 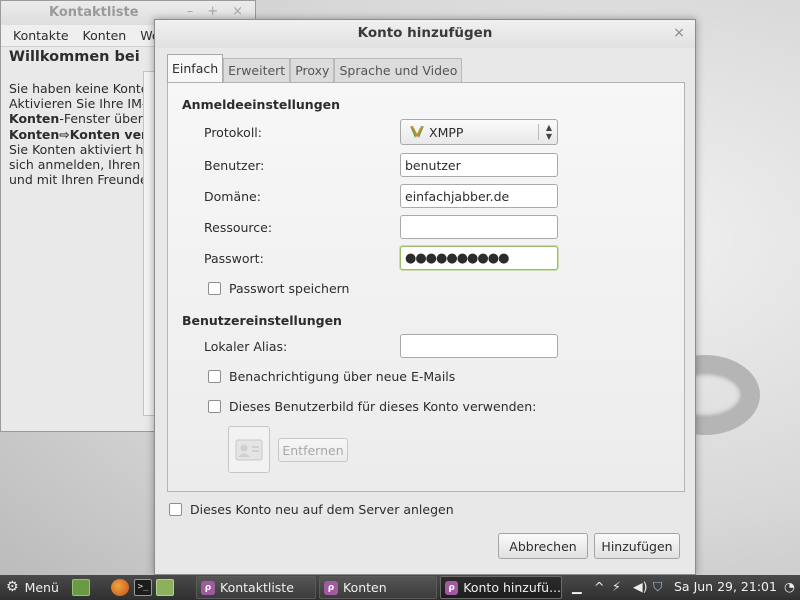 I want to click on alias-label: Lokaler Alias:, so click(x=246, y=346).